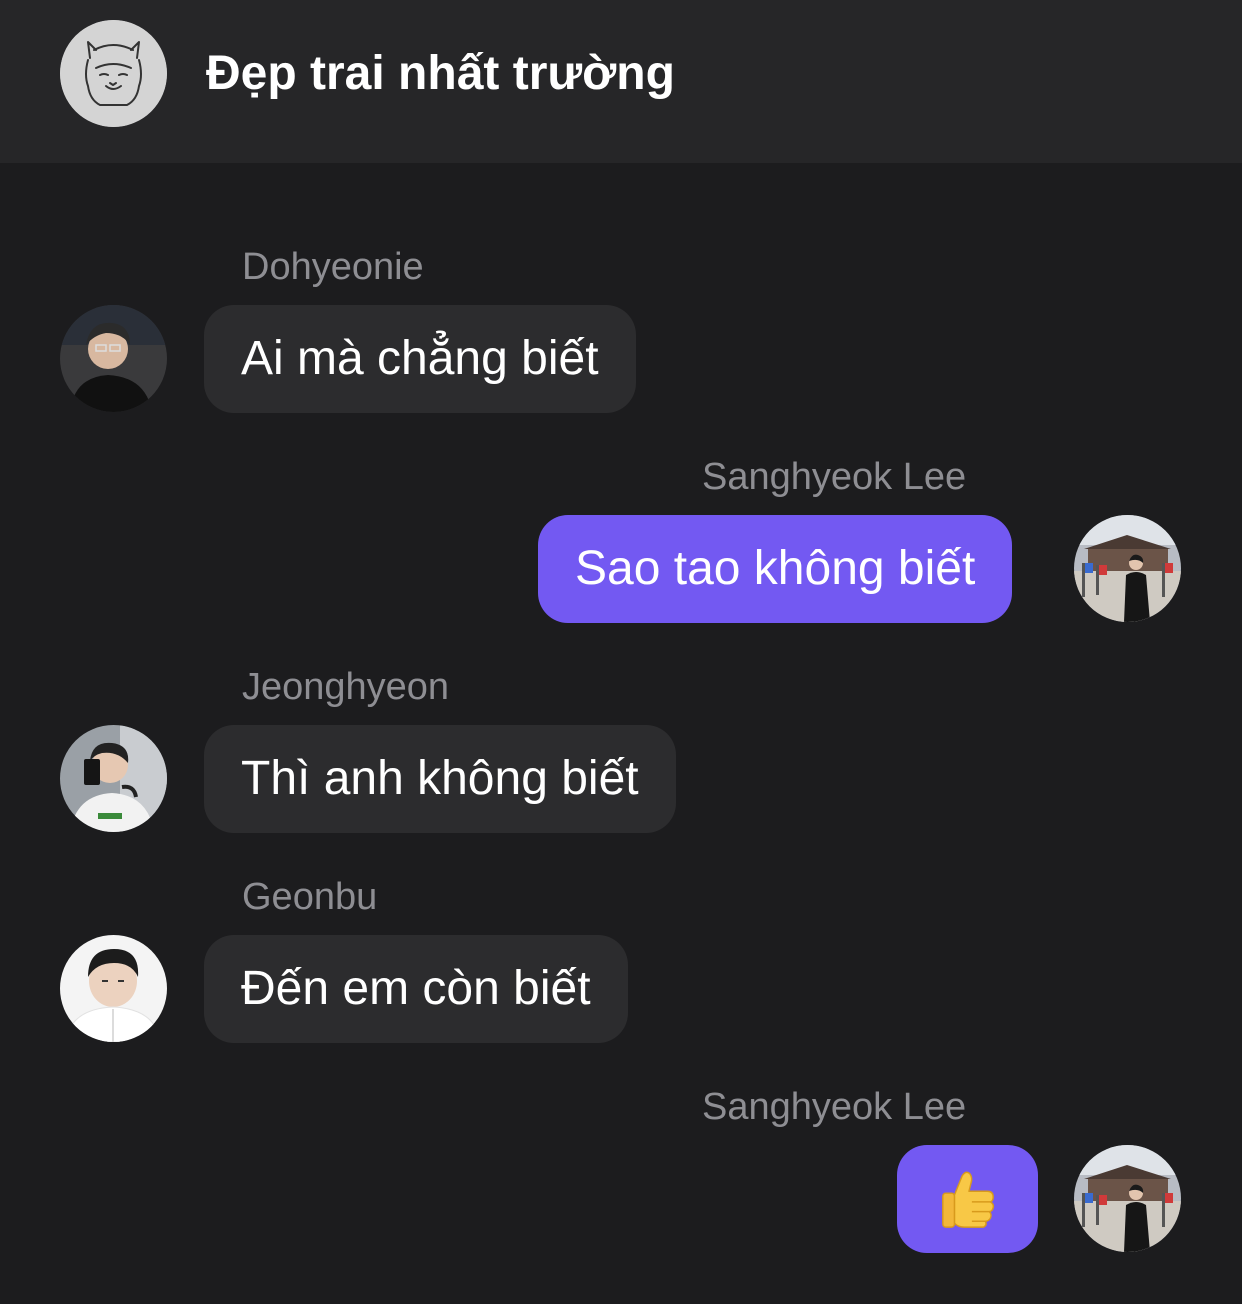 This screenshot has height=1304, width=1242. What do you see at coordinates (420, 359) in the screenshot?
I see `message-bubble-incoming: Ai mà chẳng biết` at bounding box center [420, 359].